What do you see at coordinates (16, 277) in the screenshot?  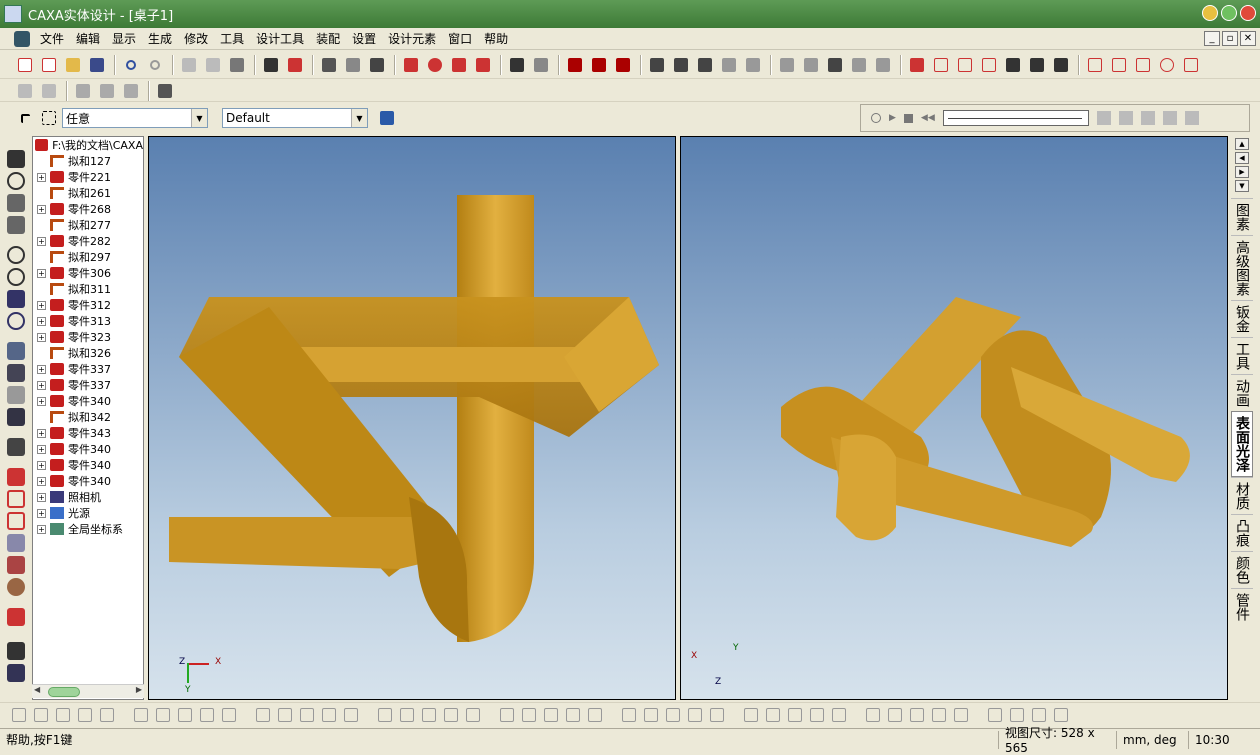 I see `zoom-window-icon` at bounding box center [16, 277].